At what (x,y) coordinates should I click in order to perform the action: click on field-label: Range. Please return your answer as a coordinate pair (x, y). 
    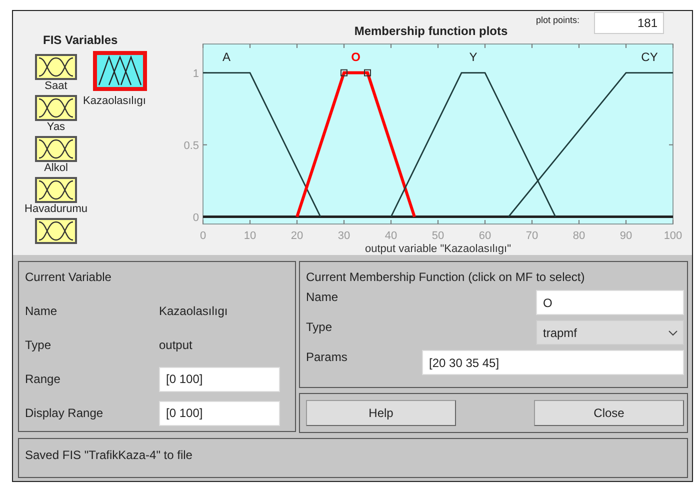
    Looking at the image, I should click on (43, 379).